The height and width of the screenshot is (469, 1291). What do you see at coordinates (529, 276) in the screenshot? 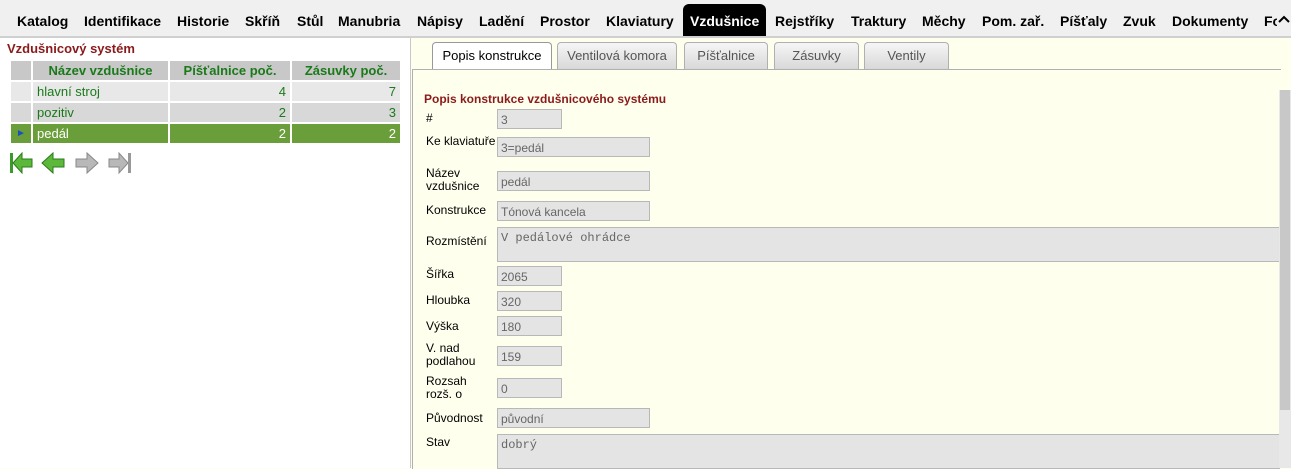
I see `field-sirka: 2065` at bounding box center [529, 276].